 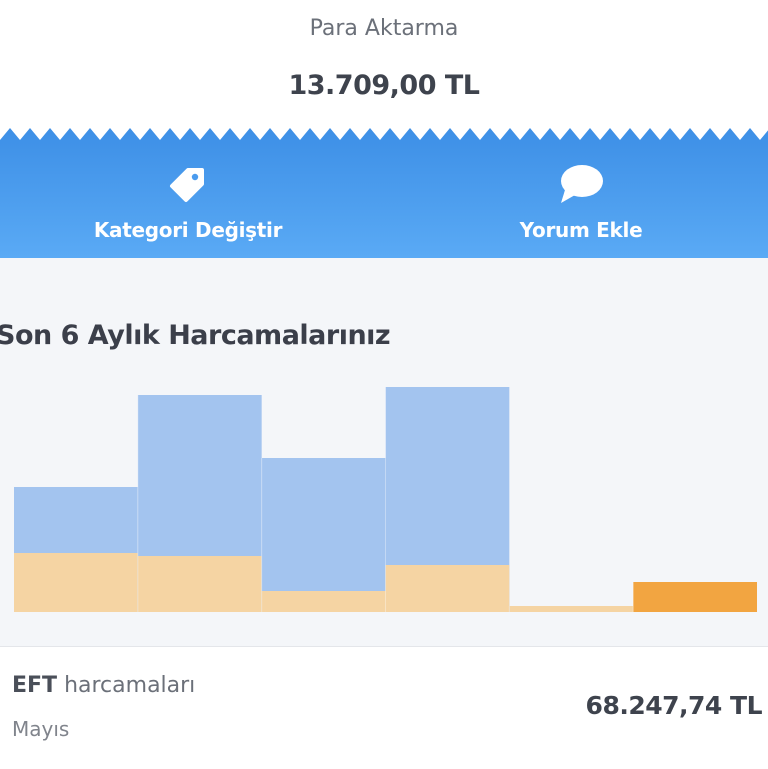 What do you see at coordinates (41, 729) in the screenshot?
I see `spending-month: Mayıs` at bounding box center [41, 729].